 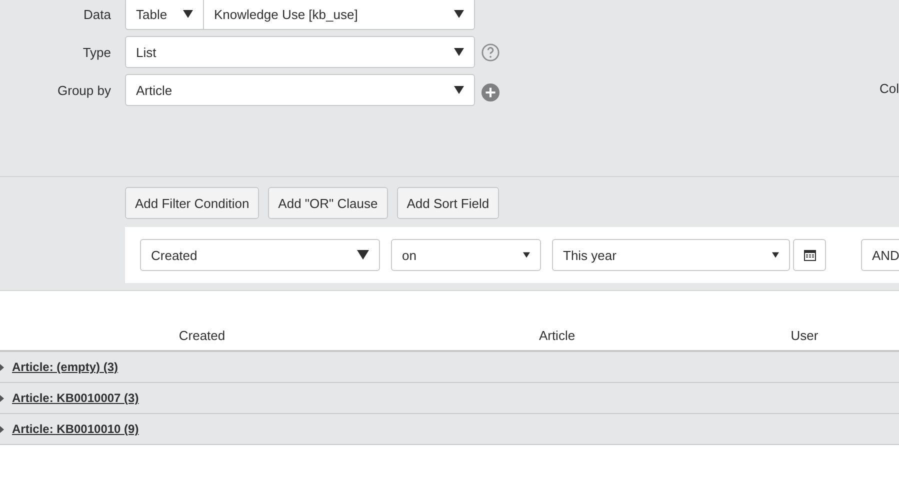 What do you see at coordinates (490, 52) in the screenshot?
I see `help-icon` at bounding box center [490, 52].